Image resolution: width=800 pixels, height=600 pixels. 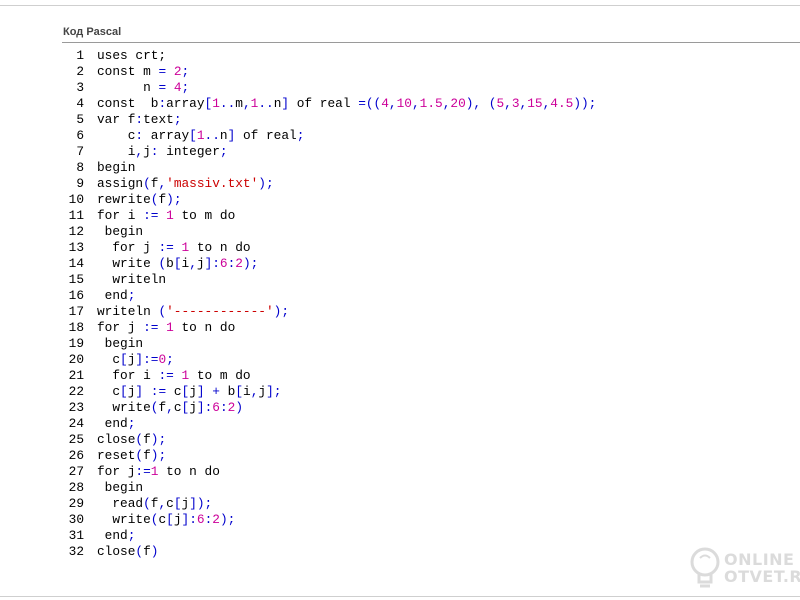 What do you see at coordinates (80, 87) in the screenshot?
I see `line-number: 3` at bounding box center [80, 87].